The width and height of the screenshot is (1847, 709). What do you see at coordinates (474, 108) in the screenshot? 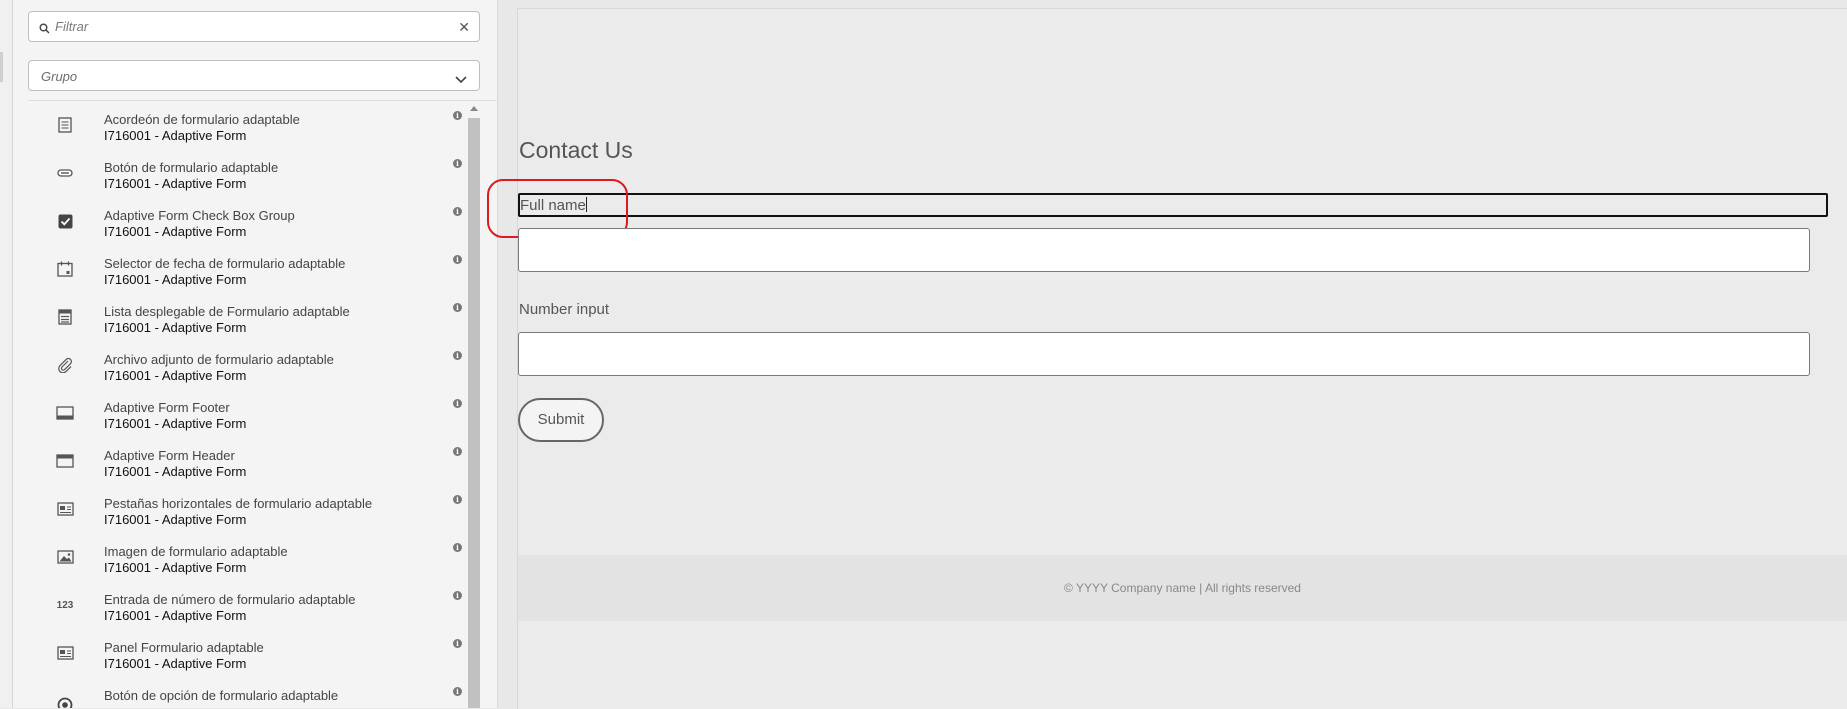
I see `scroll-up-arrow-icon` at bounding box center [474, 108].